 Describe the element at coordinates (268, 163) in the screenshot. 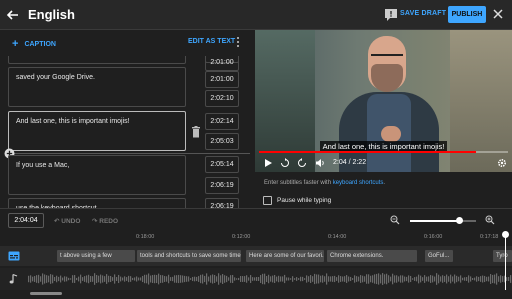

I see `play-icon` at that location.